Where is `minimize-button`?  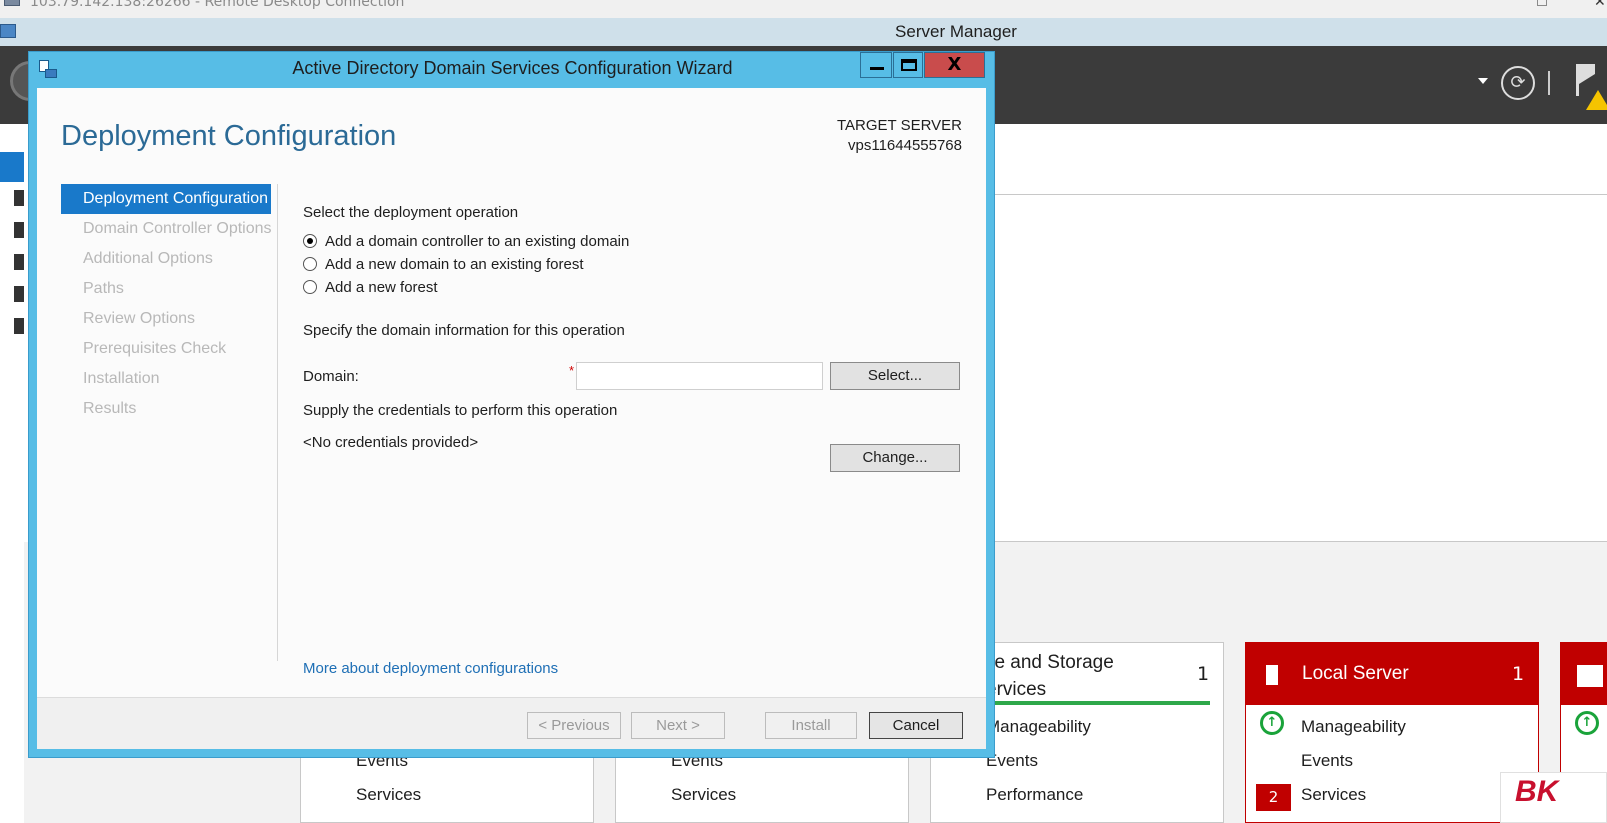
minimize-button is located at coordinates (876, 65).